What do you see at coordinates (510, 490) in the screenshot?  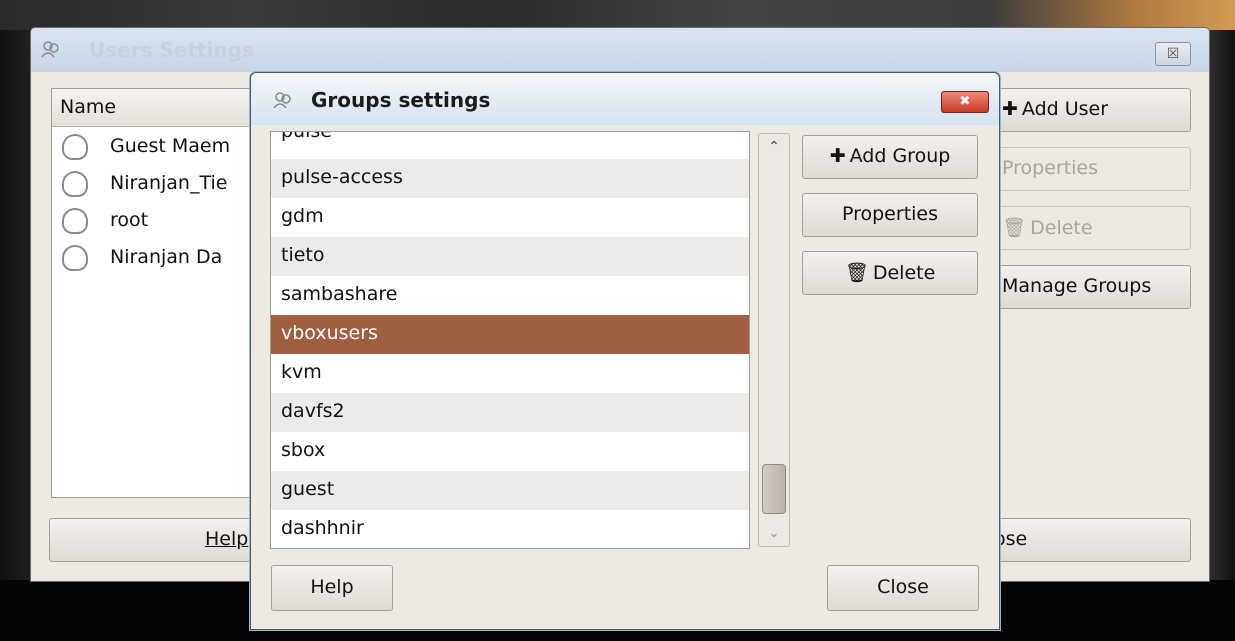 I see `list-item: guest` at bounding box center [510, 490].